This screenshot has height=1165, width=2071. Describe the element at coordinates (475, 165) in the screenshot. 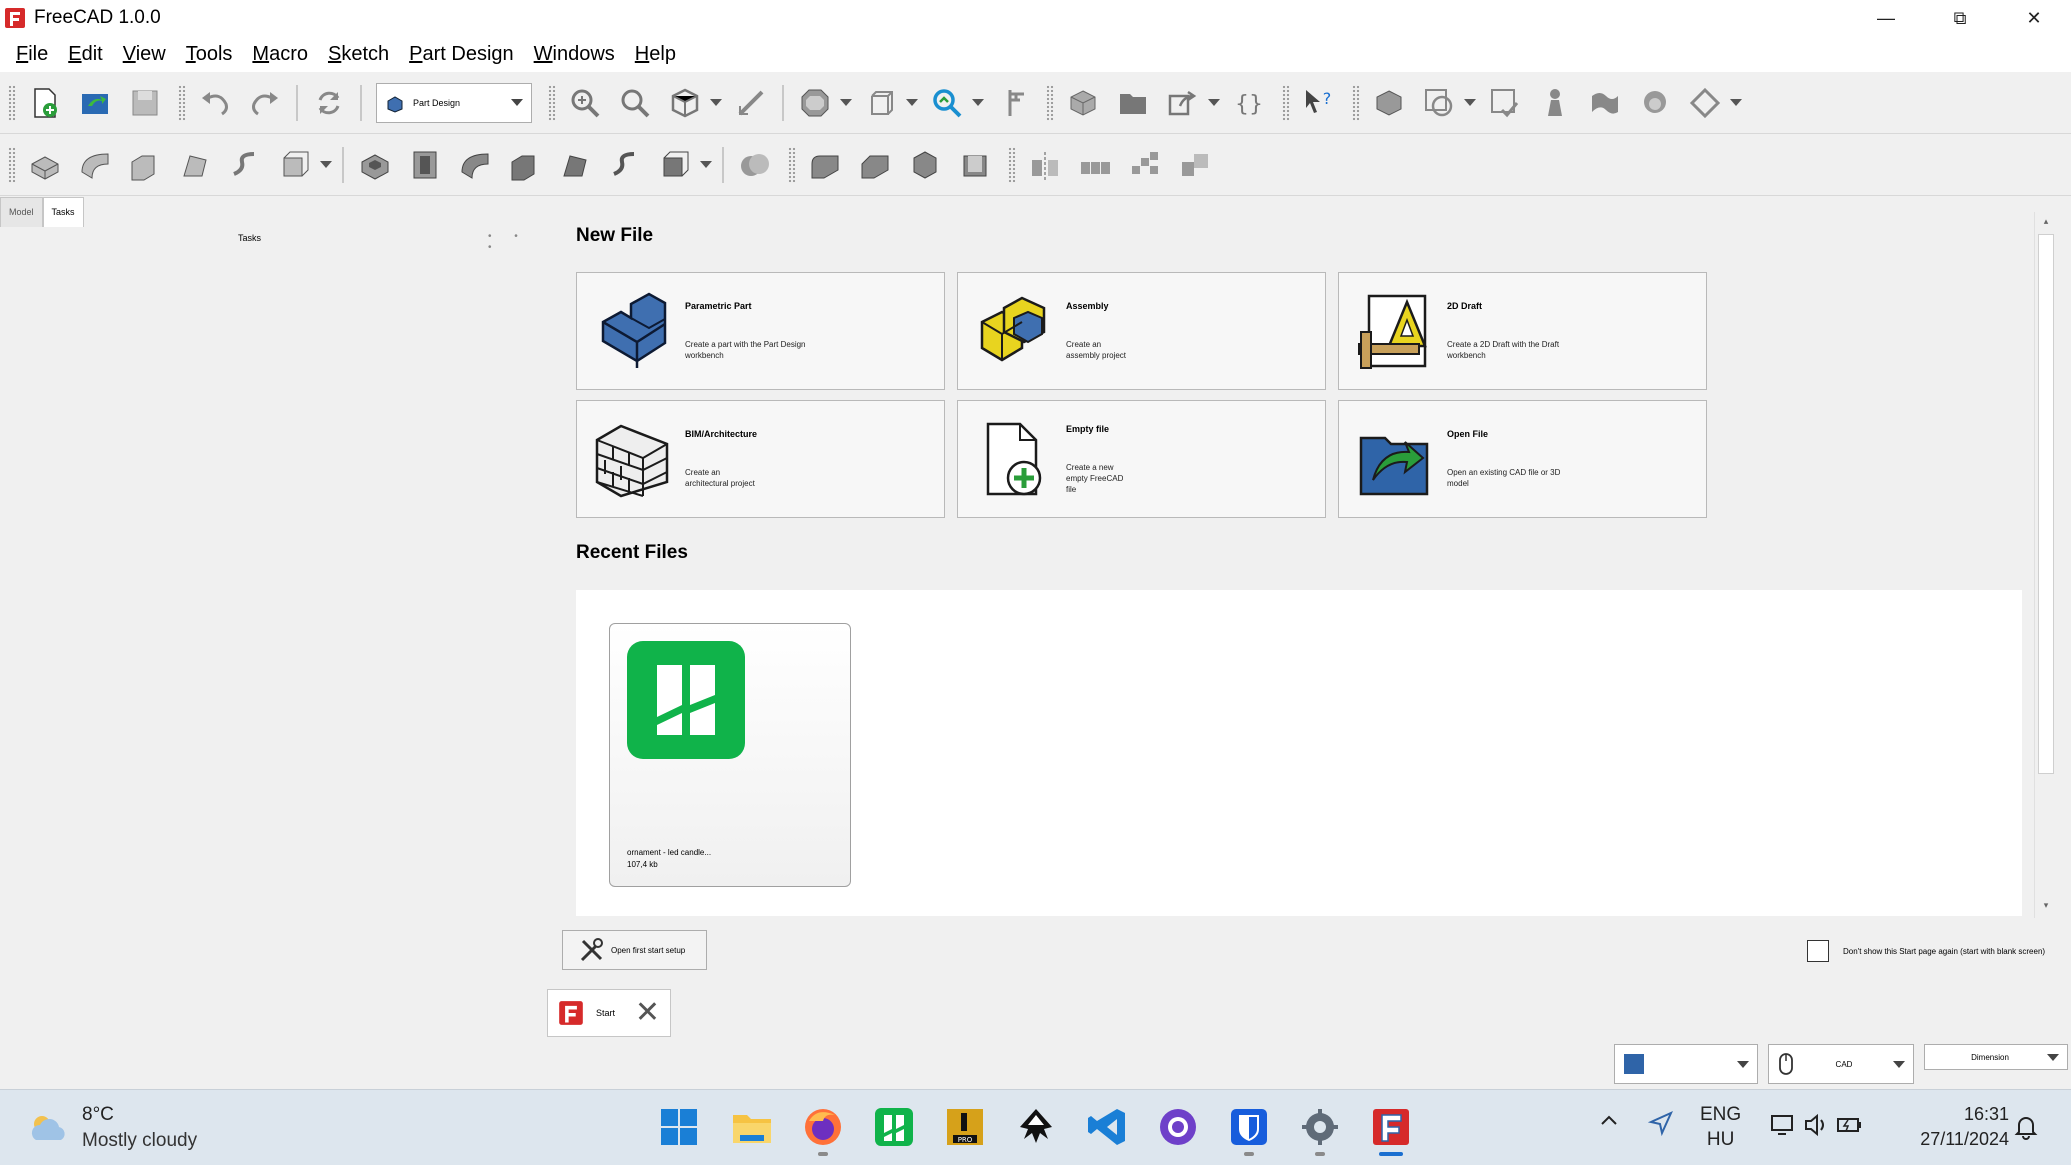

I see `groove-button` at that location.